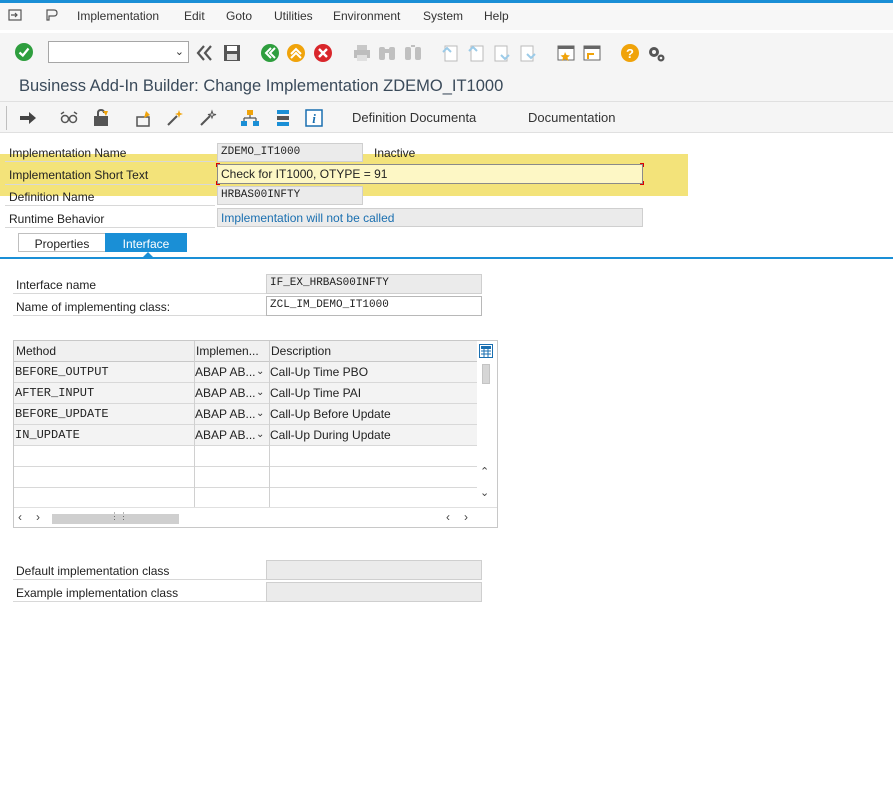 Image resolution: width=893 pixels, height=785 pixels. I want to click on stack-layers-icon, so click(283, 118).